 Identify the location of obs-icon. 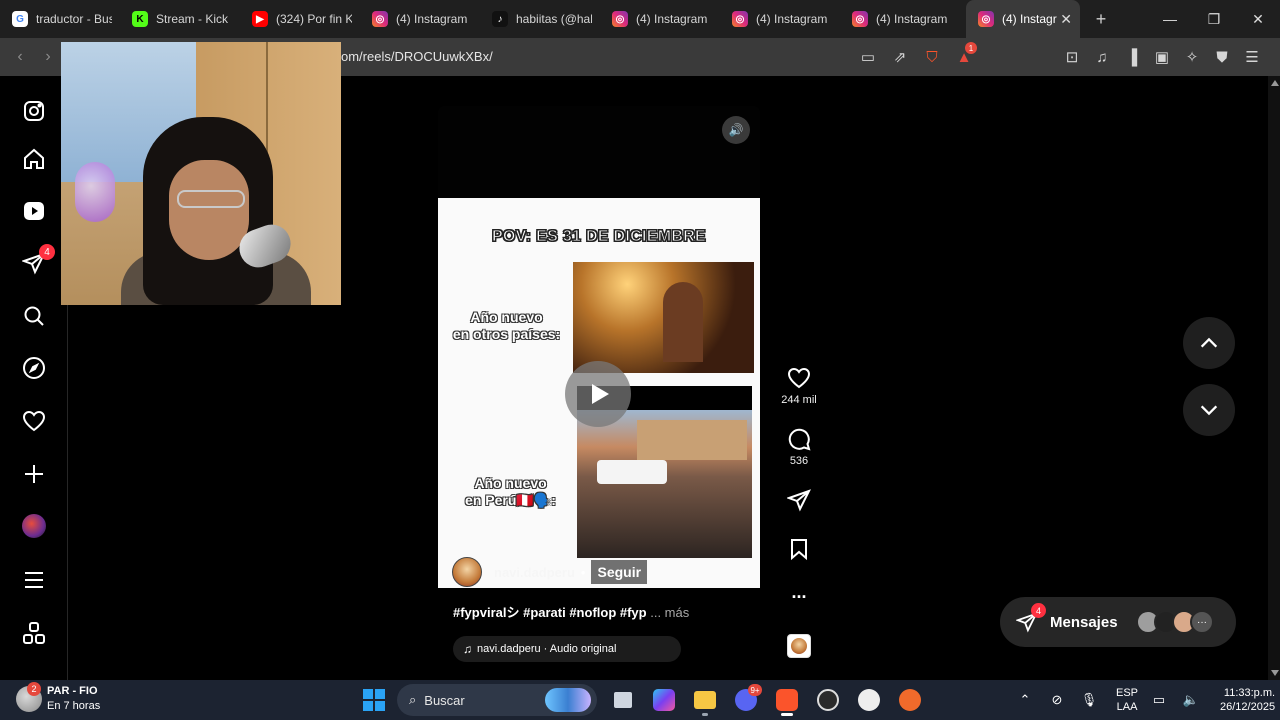
(828, 700).